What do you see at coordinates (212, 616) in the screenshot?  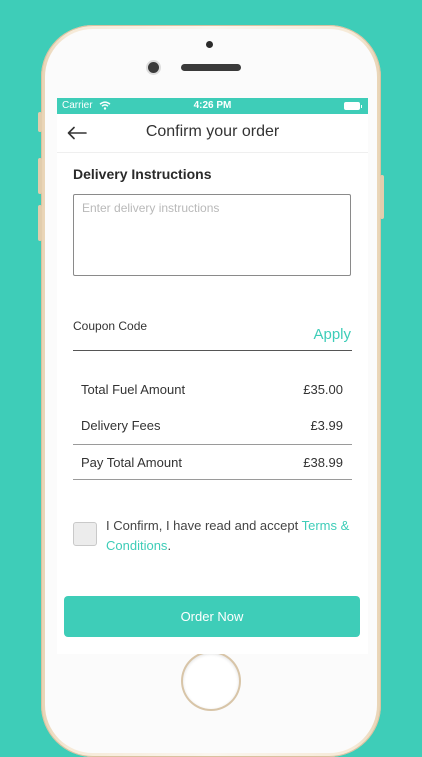 I see `order-now-button: Order Now` at bounding box center [212, 616].